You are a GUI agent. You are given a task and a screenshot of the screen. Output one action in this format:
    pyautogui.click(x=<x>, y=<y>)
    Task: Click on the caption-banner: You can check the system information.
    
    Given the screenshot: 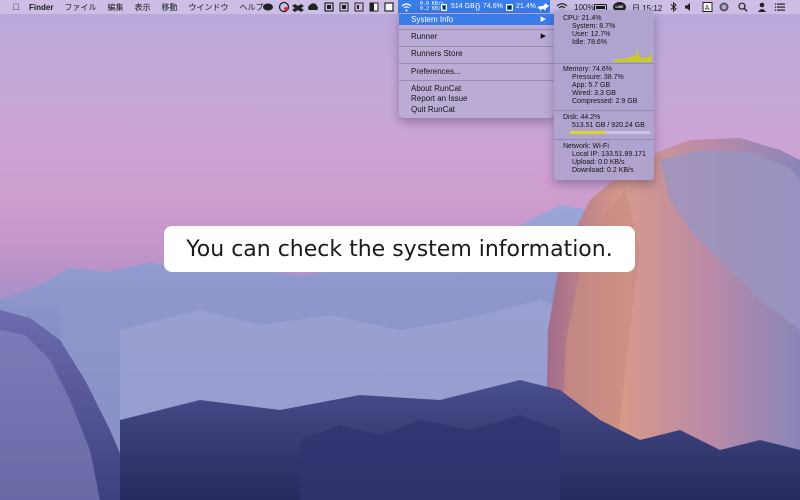 What is the action you would take?
    pyautogui.click(x=399, y=249)
    